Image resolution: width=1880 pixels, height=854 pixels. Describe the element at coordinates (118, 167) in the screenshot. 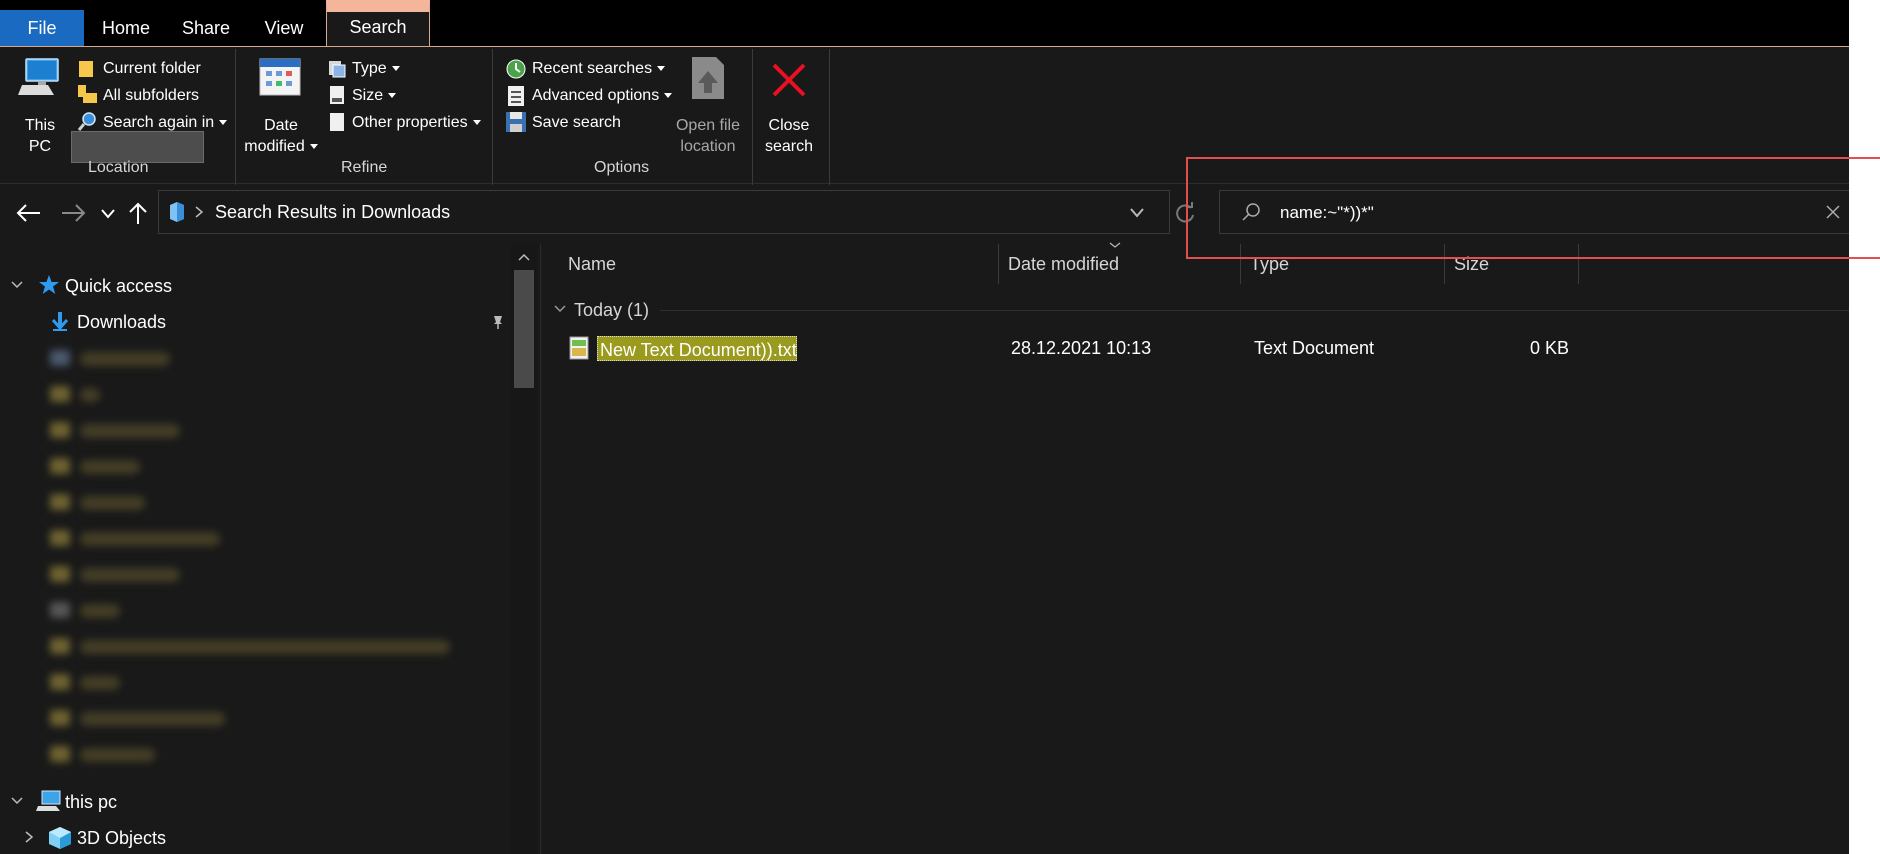

I see `location-group-label: Location` at that location.